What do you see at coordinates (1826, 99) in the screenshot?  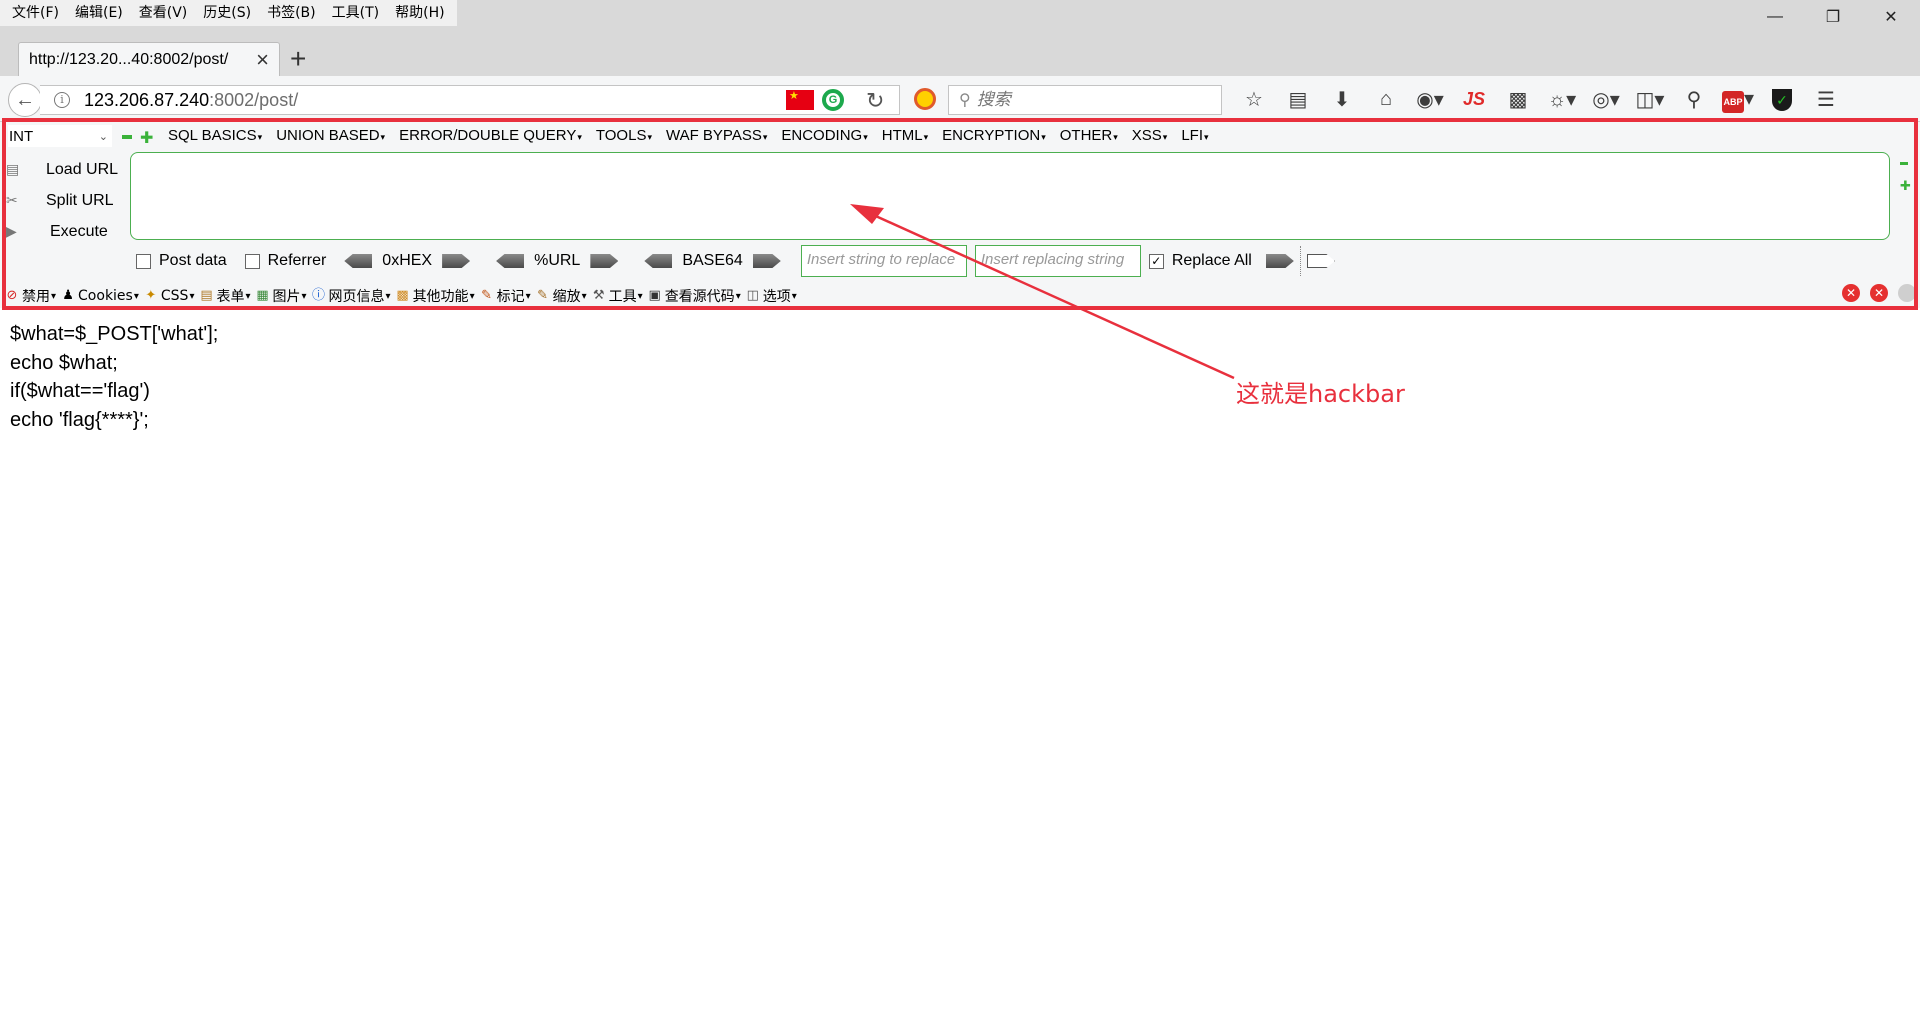 I see `hamburger-menu-icon: ☰` at bounding box center [1826, 99].